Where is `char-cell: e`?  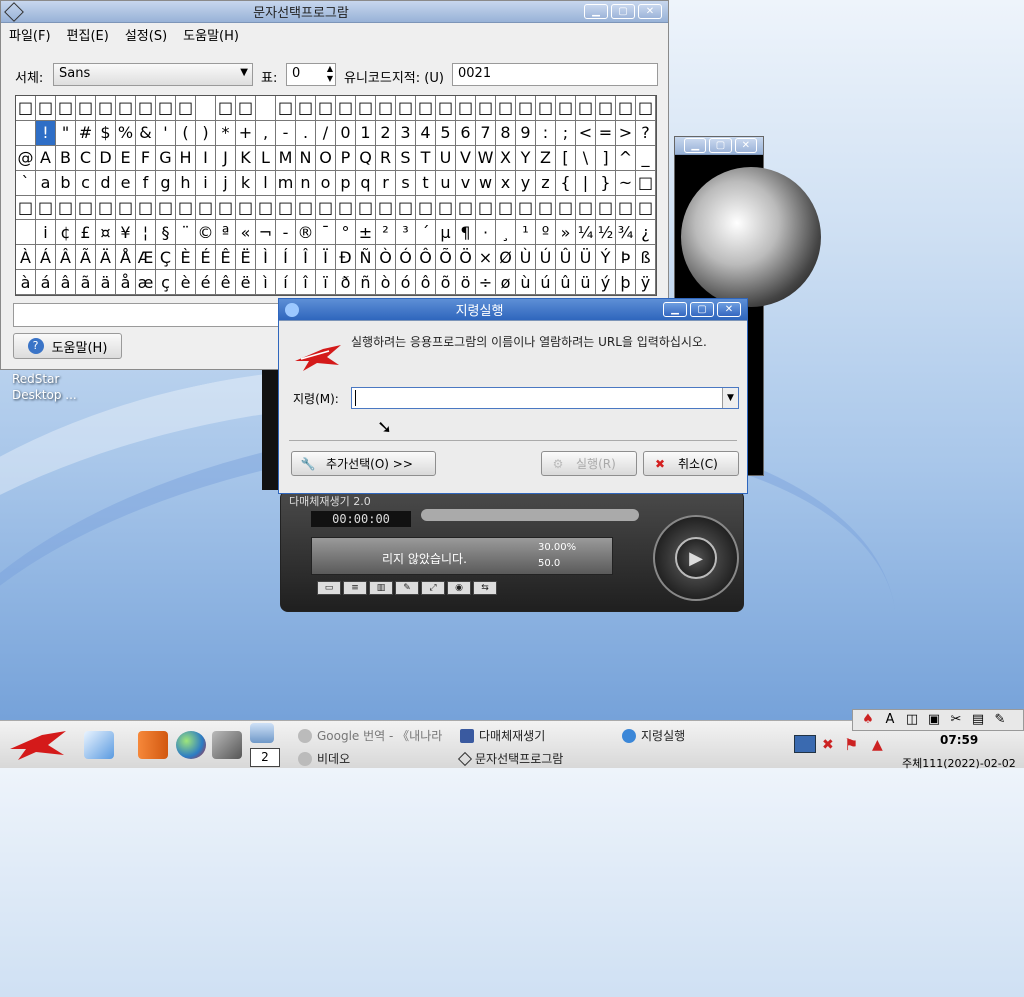
char-cell: e is located at coordinates (126, 183).